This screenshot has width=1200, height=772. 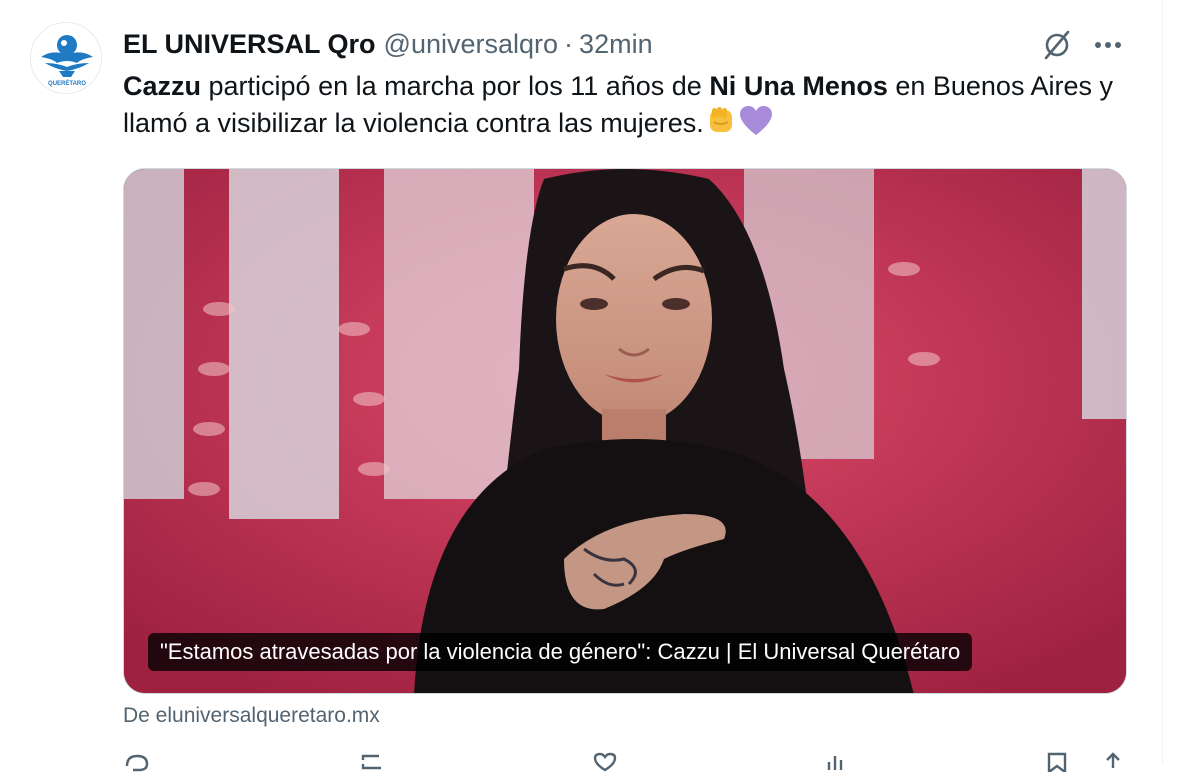 I want to click on tweet-header: EL UNIVERSAL Qro @universalqro · 32min, so click(x=388, y=44).